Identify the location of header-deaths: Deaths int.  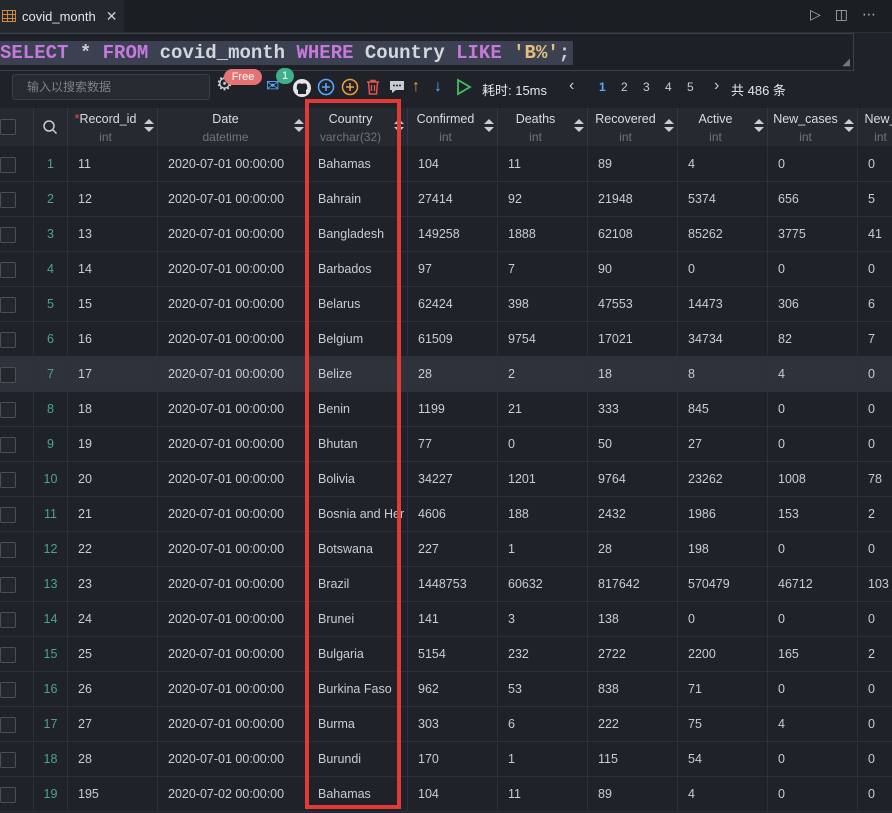
(543, 127).